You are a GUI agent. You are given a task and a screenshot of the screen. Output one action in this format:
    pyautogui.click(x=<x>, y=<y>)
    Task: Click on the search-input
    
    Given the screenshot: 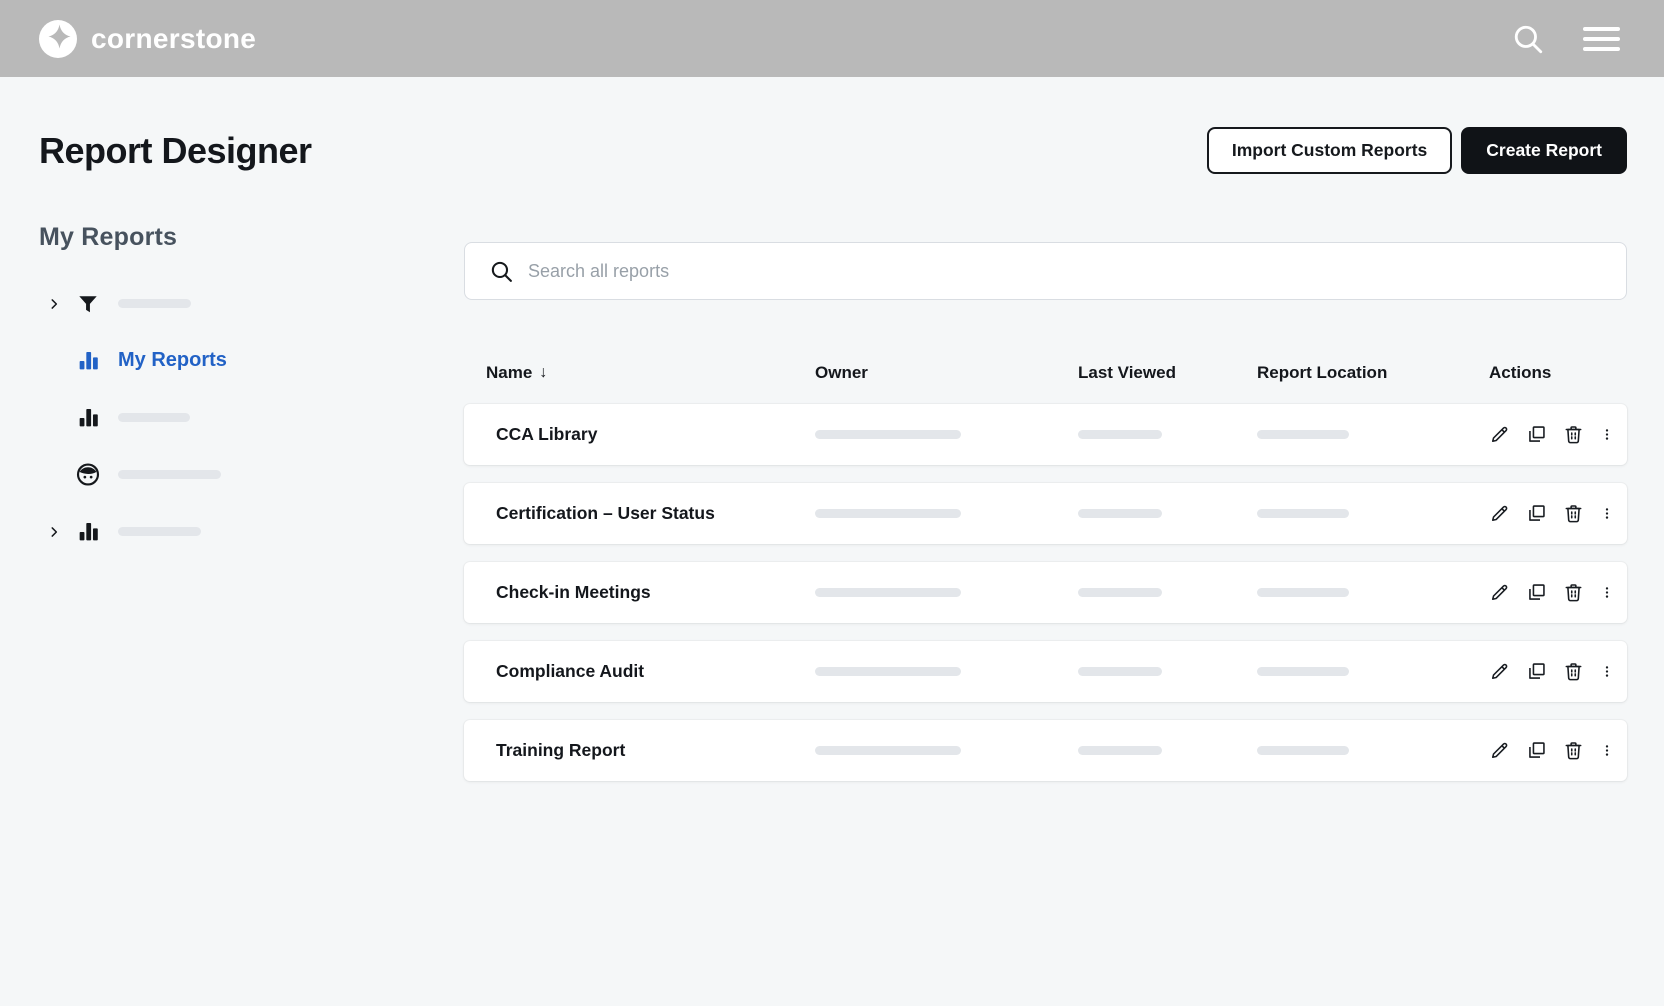 What is the action you would take?
    pyautogui.click(x=1065, y=271)
    